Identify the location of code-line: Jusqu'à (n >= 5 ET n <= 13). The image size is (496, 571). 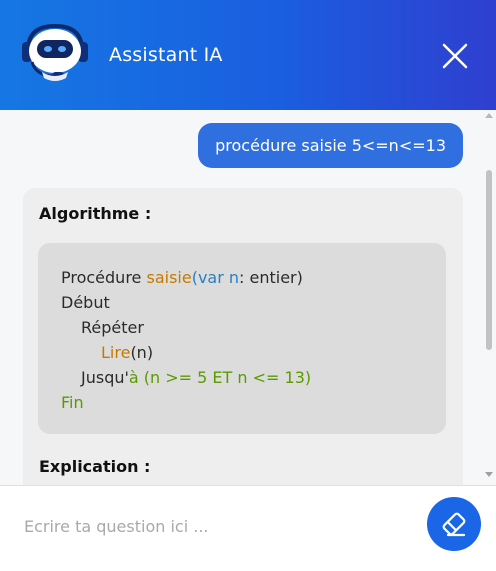
(196, 377).